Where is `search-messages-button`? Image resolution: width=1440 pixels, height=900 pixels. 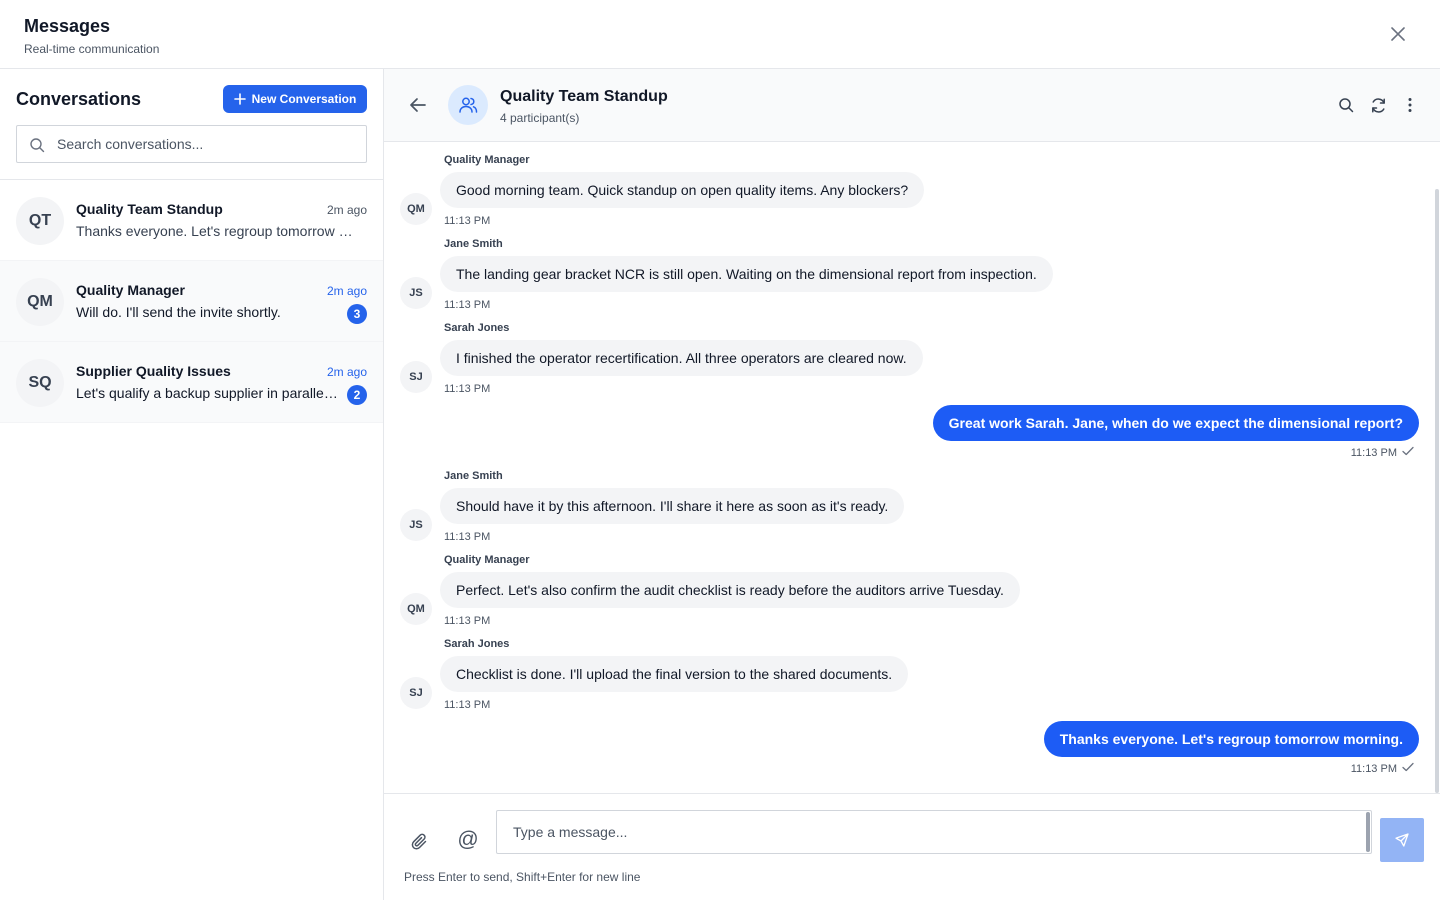 search-messages-button is located at coordinates (1346, 105).